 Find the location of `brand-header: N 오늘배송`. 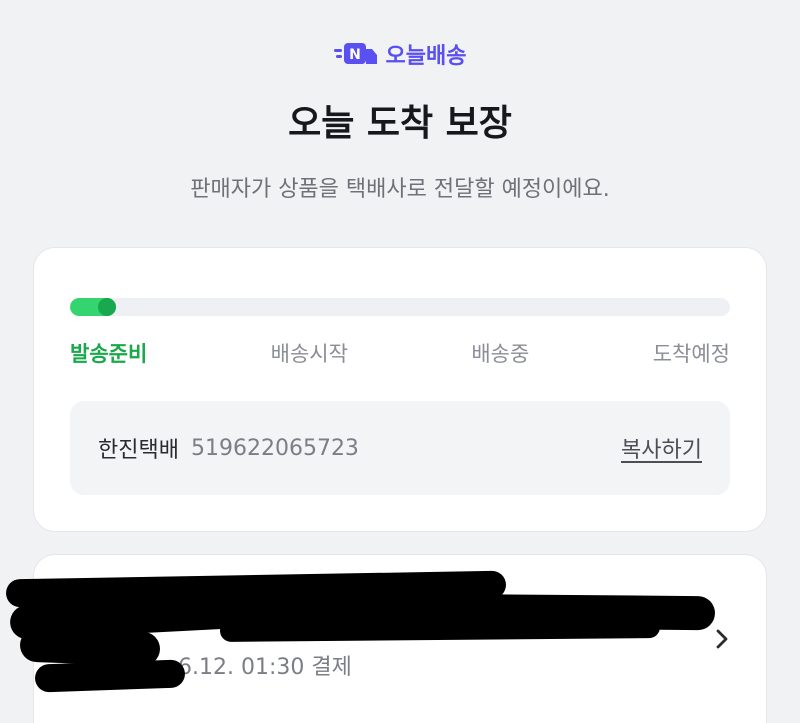

brand-header: N 오늘배송 is located at coordinates (400, 54).